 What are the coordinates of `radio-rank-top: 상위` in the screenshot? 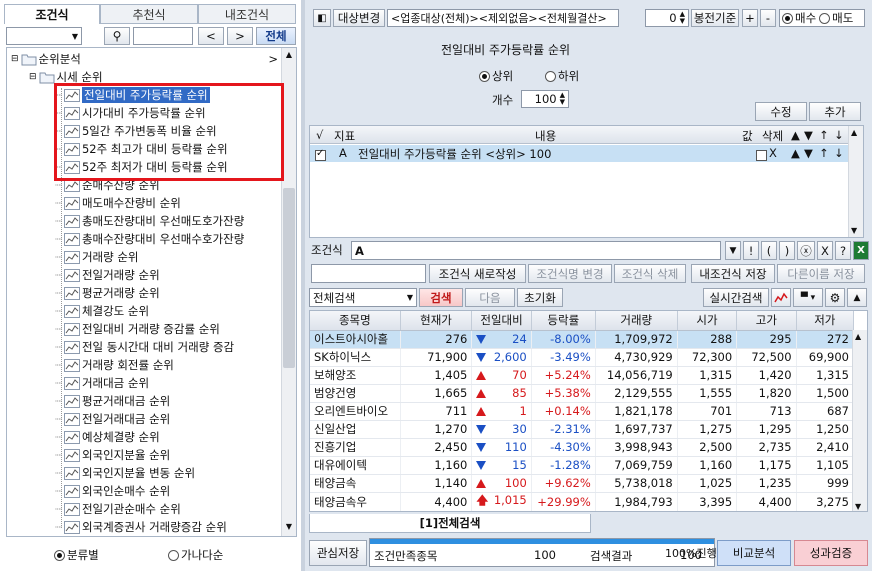 It's located at (496, 76).